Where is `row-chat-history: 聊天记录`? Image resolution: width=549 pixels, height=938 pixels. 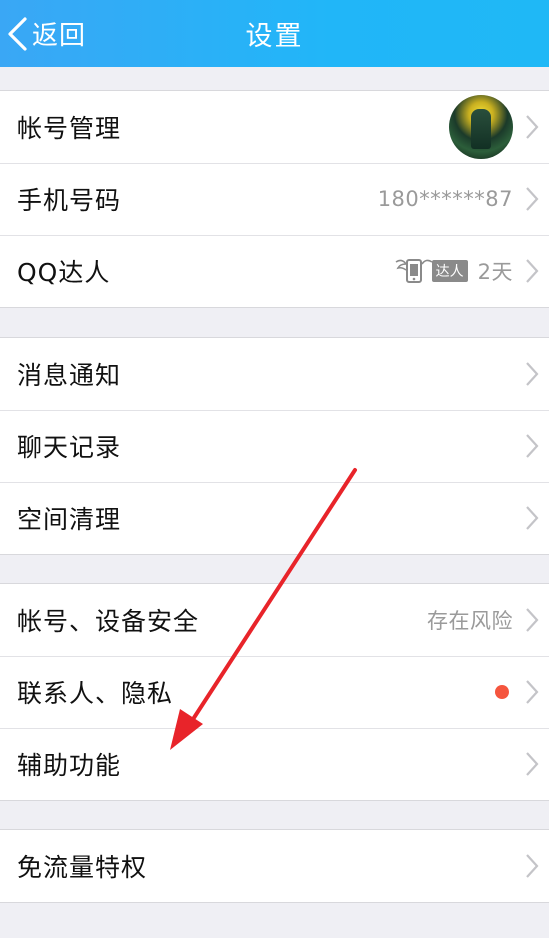
row-chat-history: 聊天记录 is located at coordinates (274, 446).